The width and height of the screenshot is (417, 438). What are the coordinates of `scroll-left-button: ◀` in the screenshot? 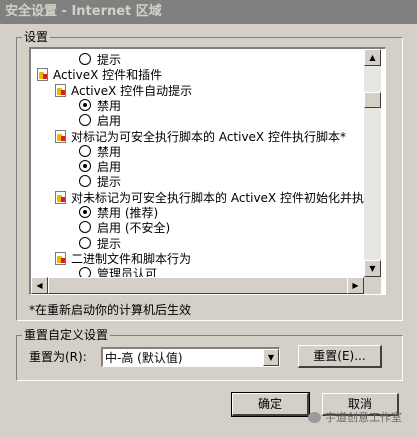 It's located at (39, 285).